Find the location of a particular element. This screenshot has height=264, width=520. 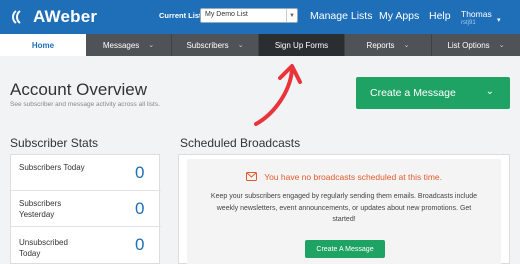

stat-row: Subscribers Yesterday 0 is located at coordinates (86, 209).